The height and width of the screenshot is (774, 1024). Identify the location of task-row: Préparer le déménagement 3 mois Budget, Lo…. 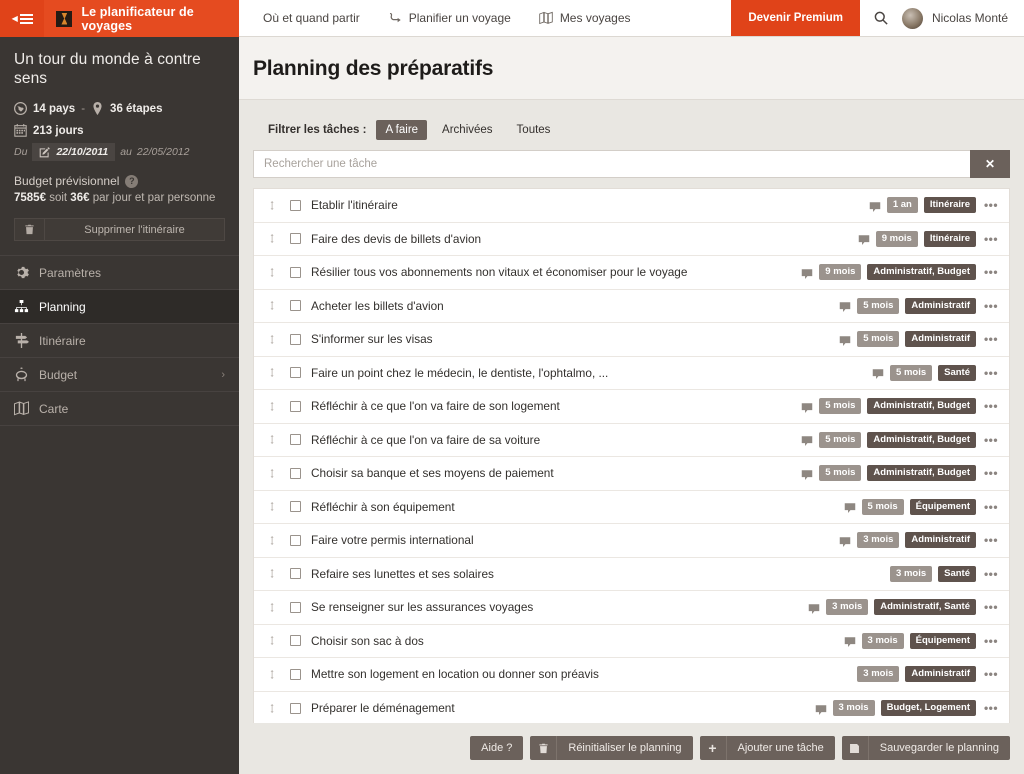
(631, 708).